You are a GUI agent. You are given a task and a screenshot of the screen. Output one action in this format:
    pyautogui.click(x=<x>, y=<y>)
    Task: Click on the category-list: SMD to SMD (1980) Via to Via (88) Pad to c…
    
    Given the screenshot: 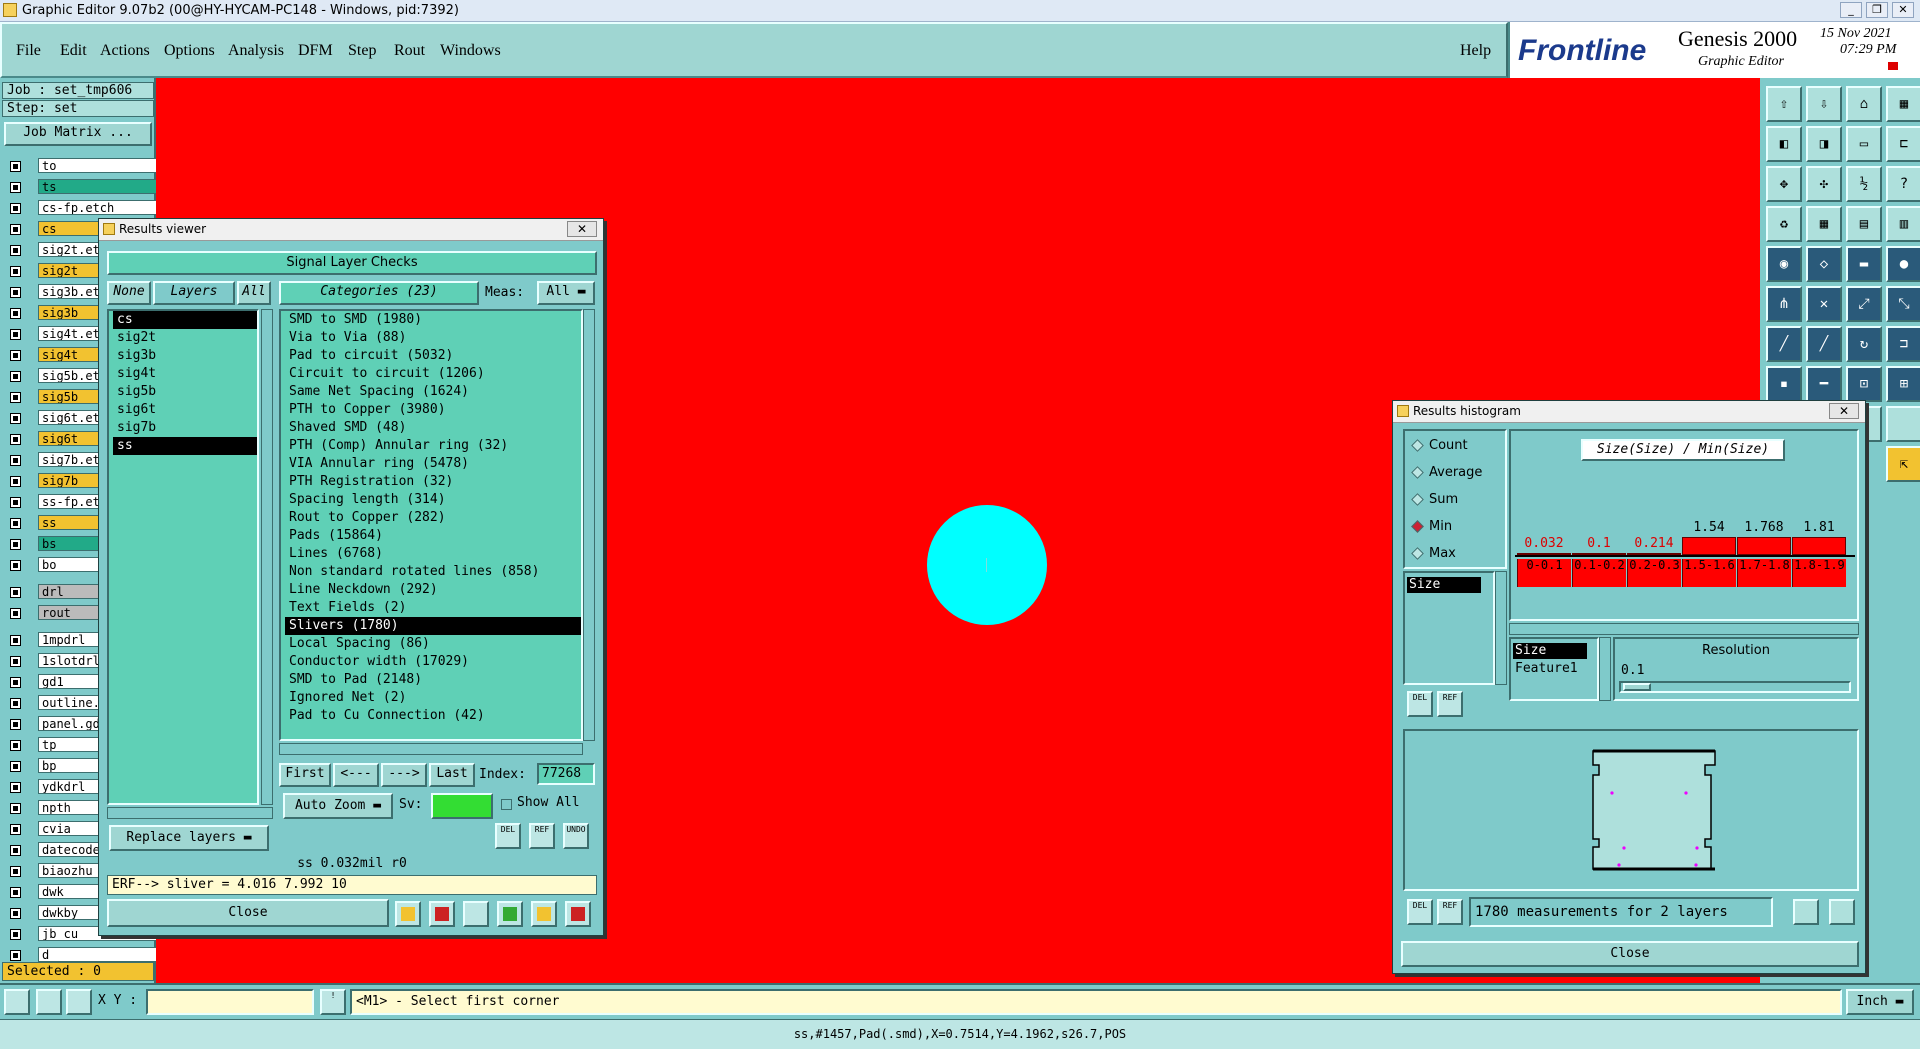 What is the action you would take?
    pyautogui.click(x=431, y=525)
    